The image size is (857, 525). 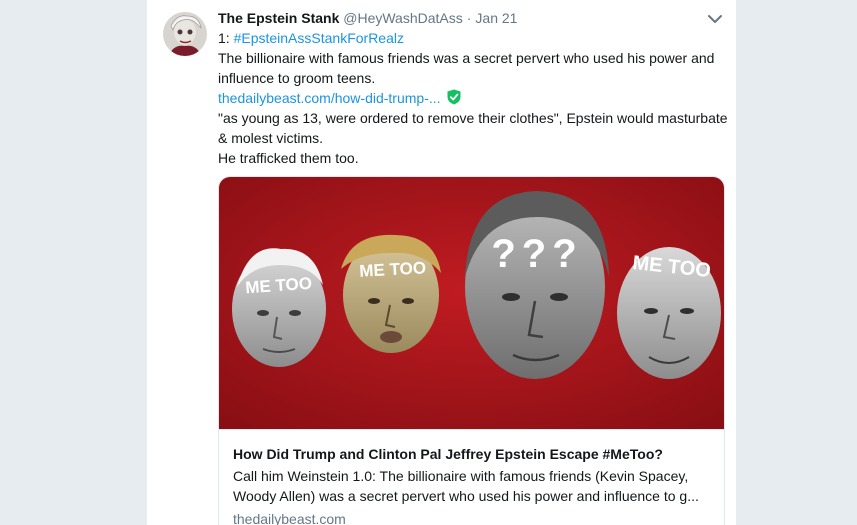 I want to click on tweet-text-line: & molest victims., so click(x=271, y=138).